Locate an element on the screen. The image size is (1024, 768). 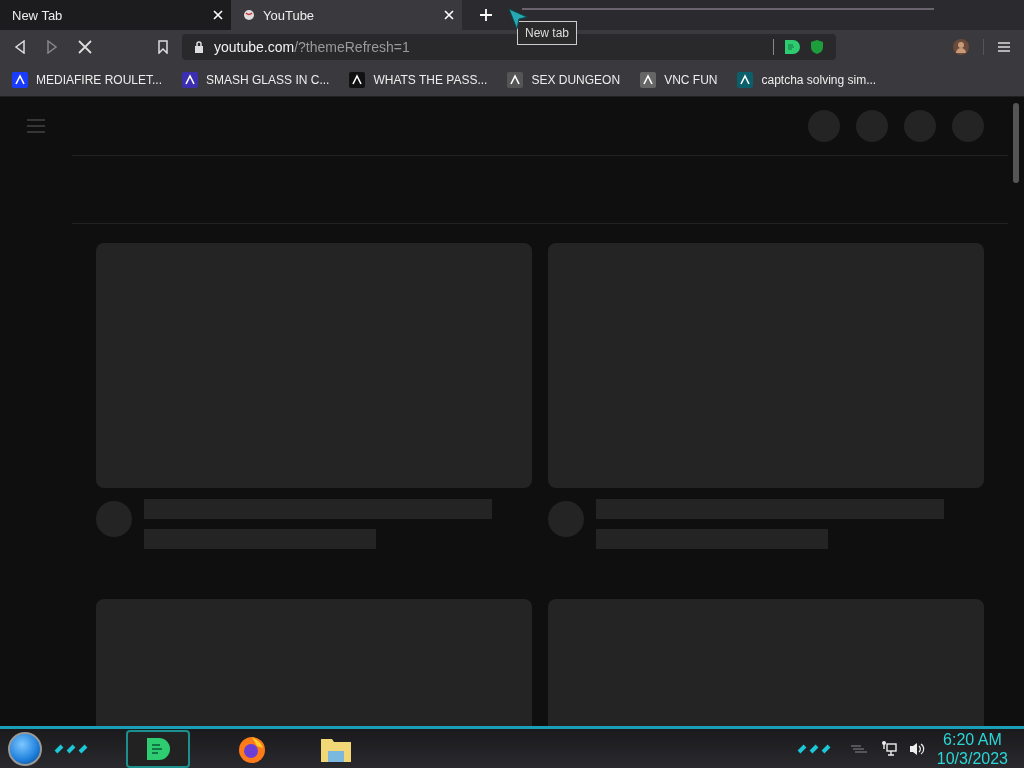
volume-icon is located at coordinates (916, 748).